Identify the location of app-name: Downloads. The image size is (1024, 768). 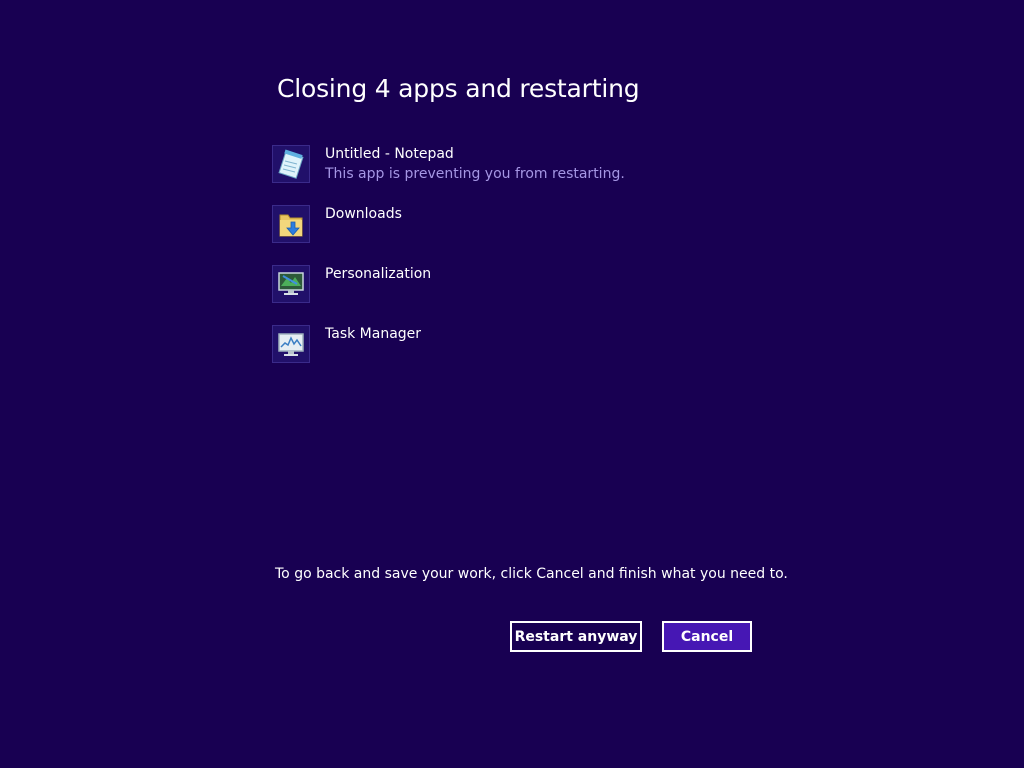
(363, 214).